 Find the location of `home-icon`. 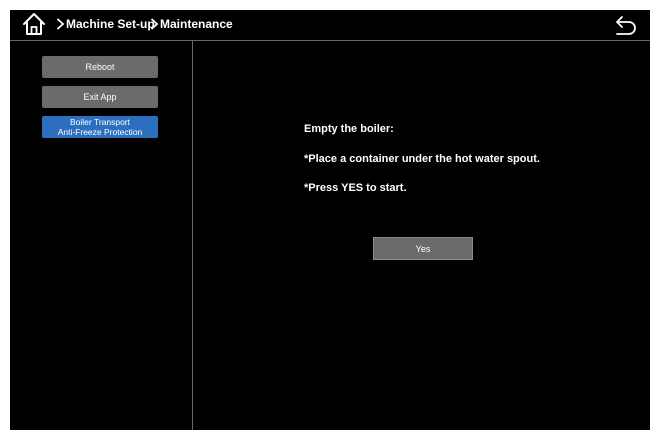

home-icon is located at coordinates (34, 24).